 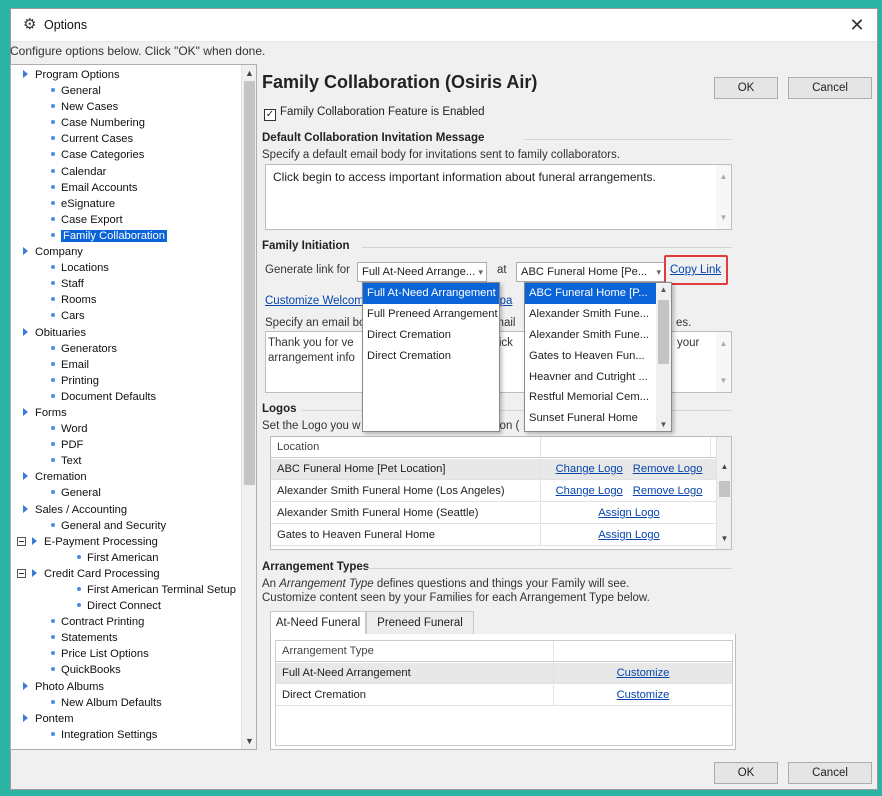 I want to click on tree-item: PDF, so click(x=126, y=445).